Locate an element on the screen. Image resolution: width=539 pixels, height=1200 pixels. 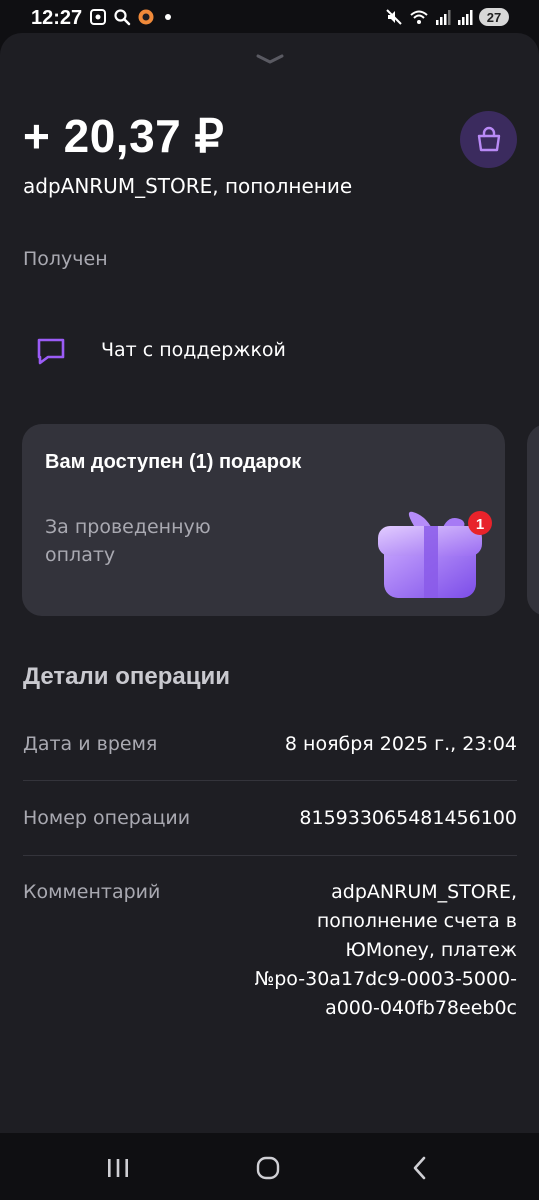
status-right-icons: 27 is located at coordinates (447, 17).